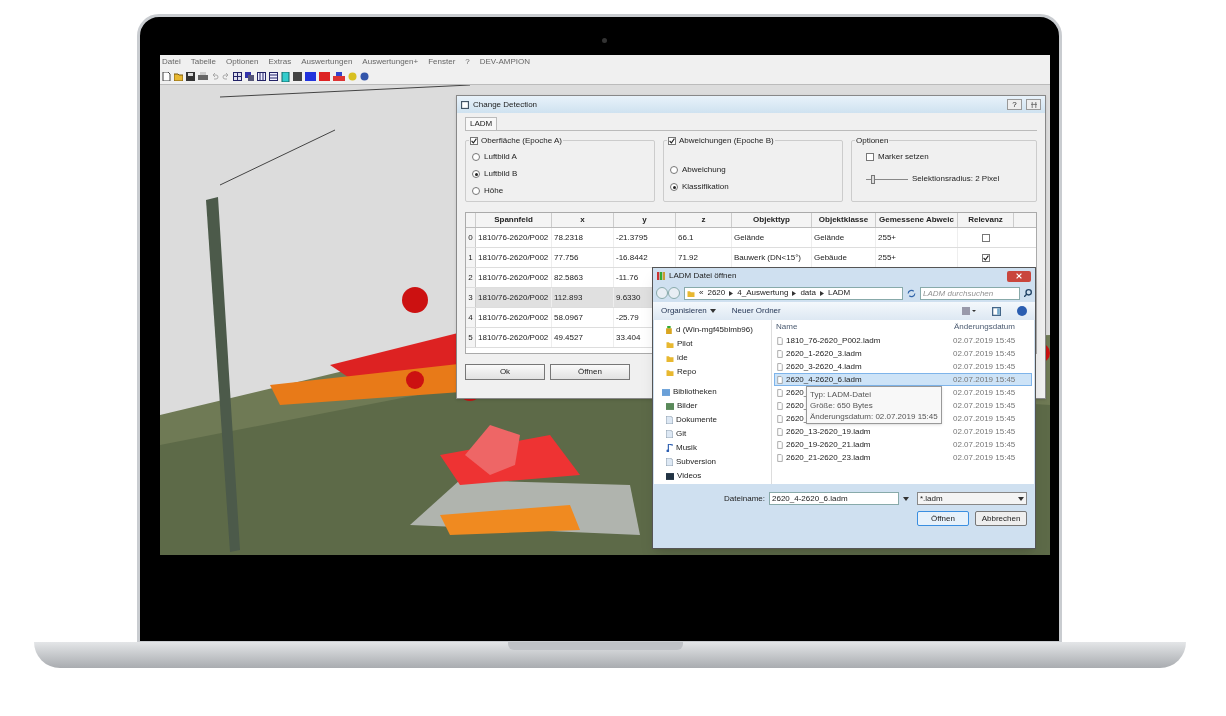 This screenshot has width=1226, height=716. What do you see at coordinates (828, 444) in the screenshot?
I see `file-name: 2620_19-2620_21.ladm` at bounding box center [828, 444].